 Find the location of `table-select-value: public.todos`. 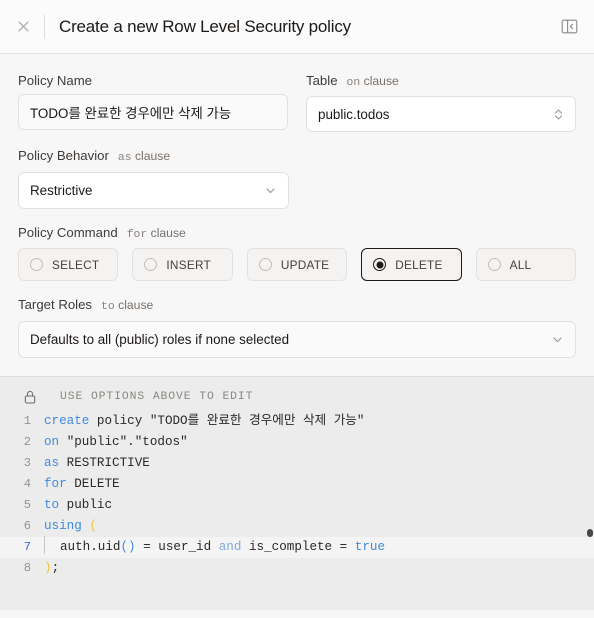

table-select-value: public.todos is located at coordinates (354, 114).